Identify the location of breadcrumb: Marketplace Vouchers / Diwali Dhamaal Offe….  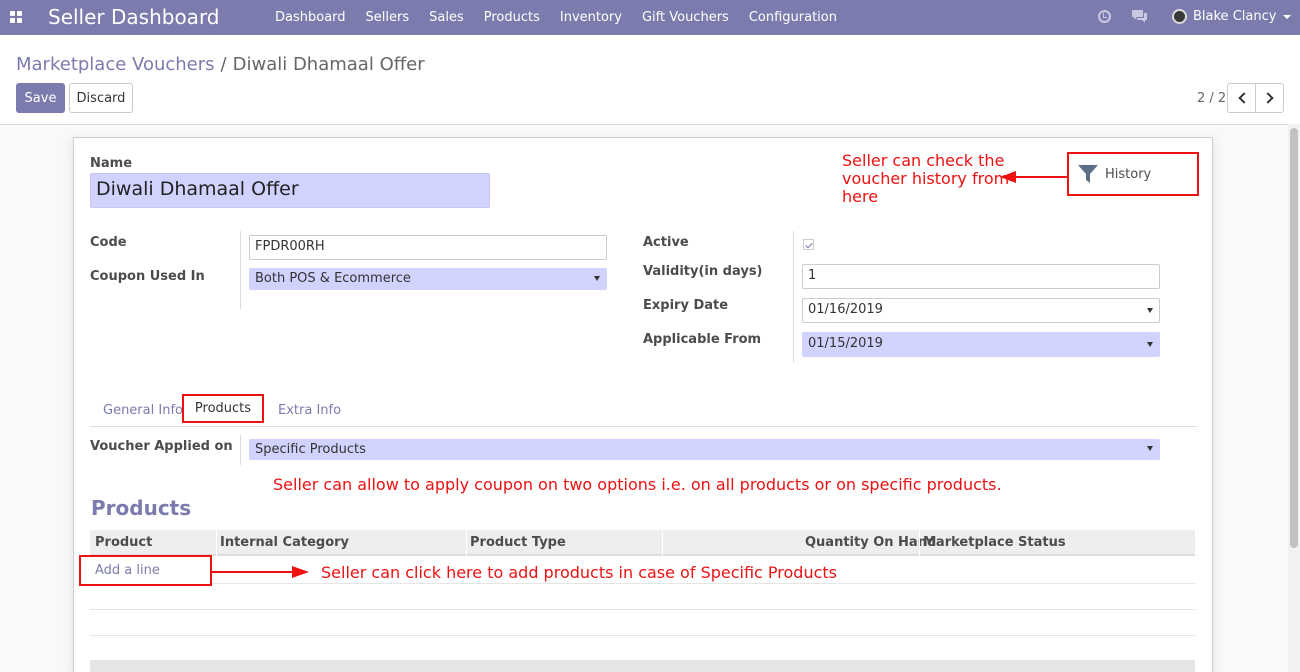
(220, 64).